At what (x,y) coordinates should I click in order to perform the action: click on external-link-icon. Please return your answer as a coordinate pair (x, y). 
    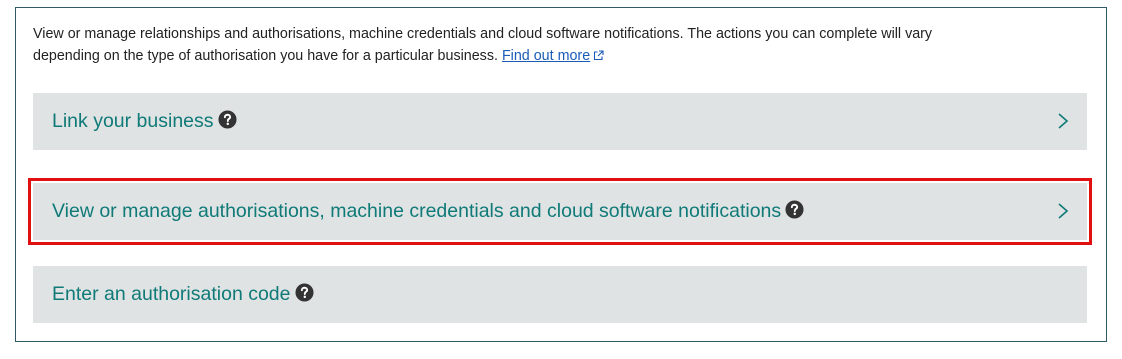
    Looking at the image, I should click on (598, 57).